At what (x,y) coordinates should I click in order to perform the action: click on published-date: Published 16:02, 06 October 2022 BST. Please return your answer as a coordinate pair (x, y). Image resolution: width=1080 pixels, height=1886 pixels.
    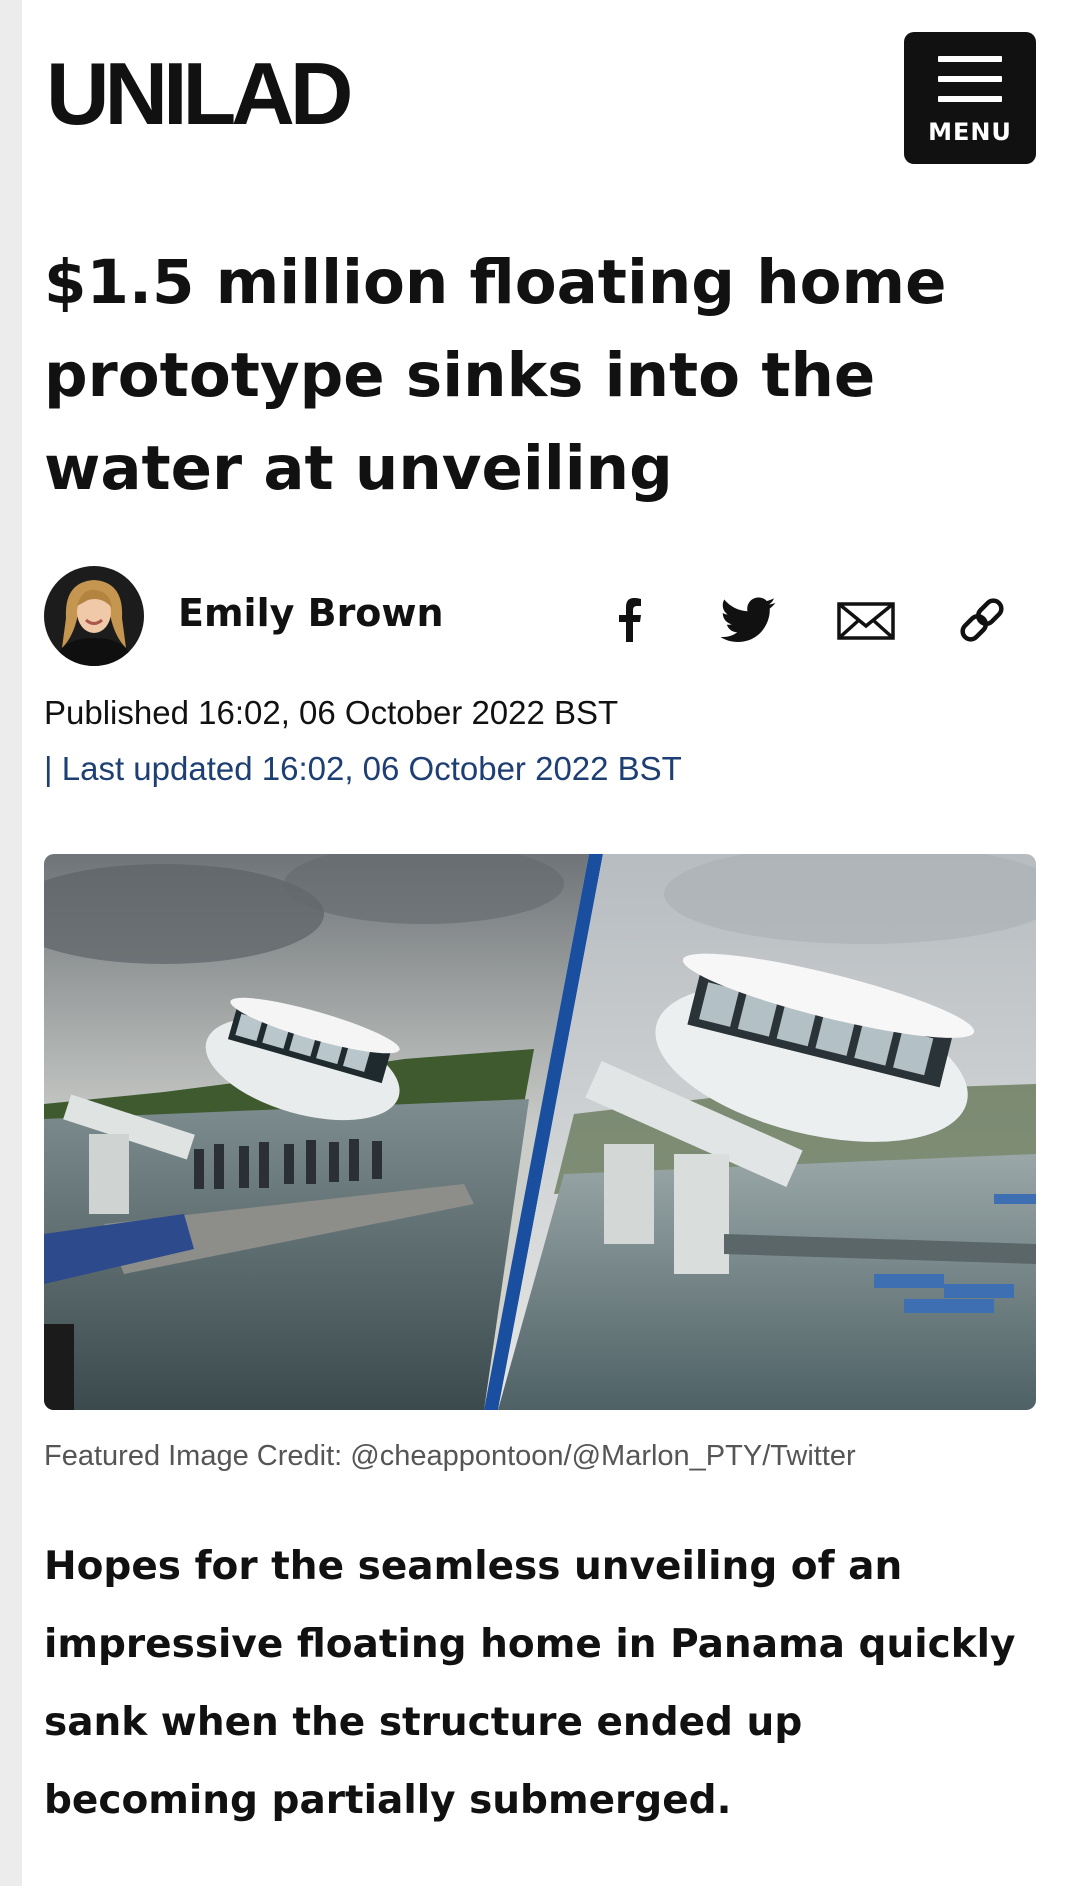
    Looking at the image, I should click on (331, 712).